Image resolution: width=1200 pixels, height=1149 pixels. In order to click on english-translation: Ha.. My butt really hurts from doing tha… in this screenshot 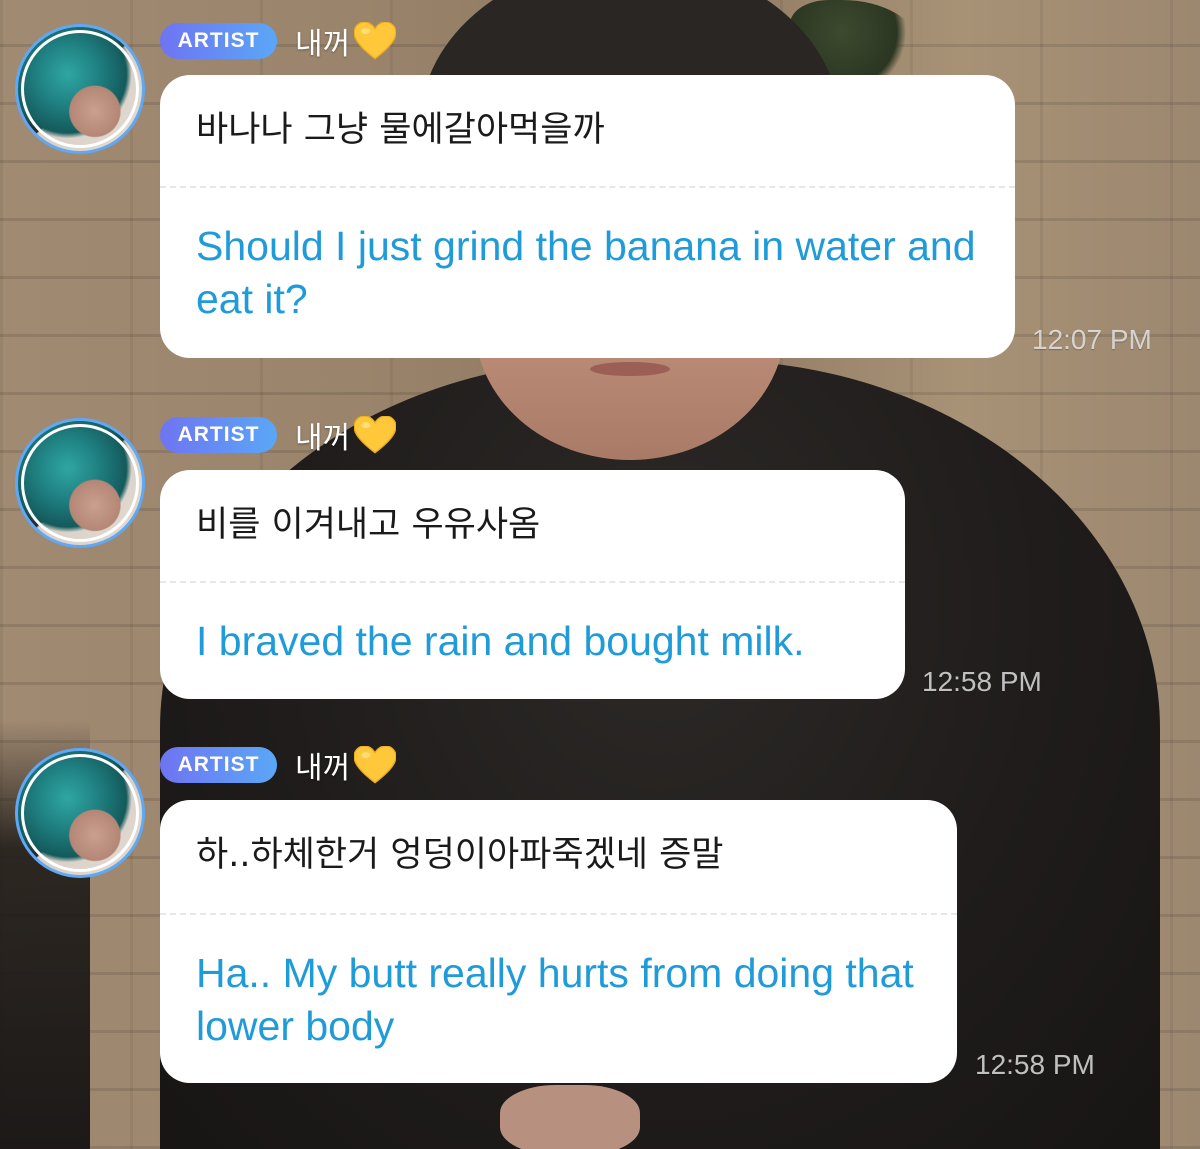, I will do `click(555, 999)`.